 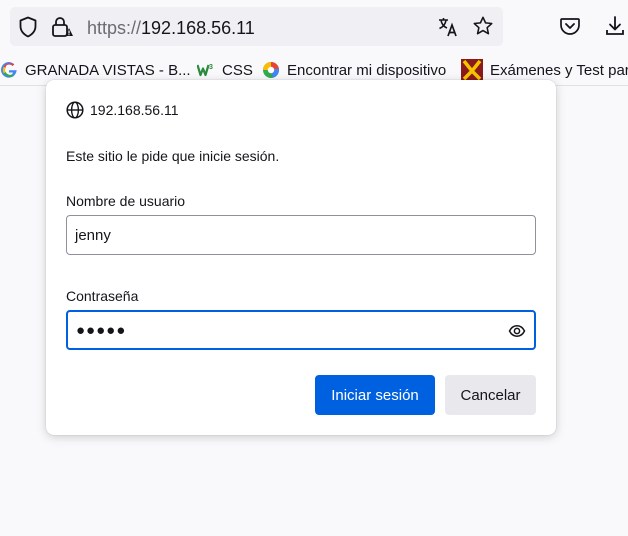 What do you see at coordinates (256, 26) in the screenshot?
I see `url-bar` at bounding box center [256, 26].